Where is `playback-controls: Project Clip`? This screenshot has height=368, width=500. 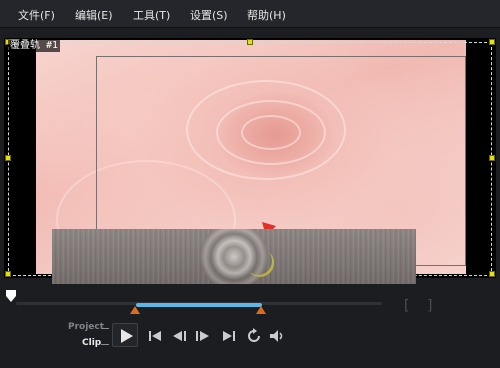 playback-controls: Project Clip is located at coordinates (250, 343).